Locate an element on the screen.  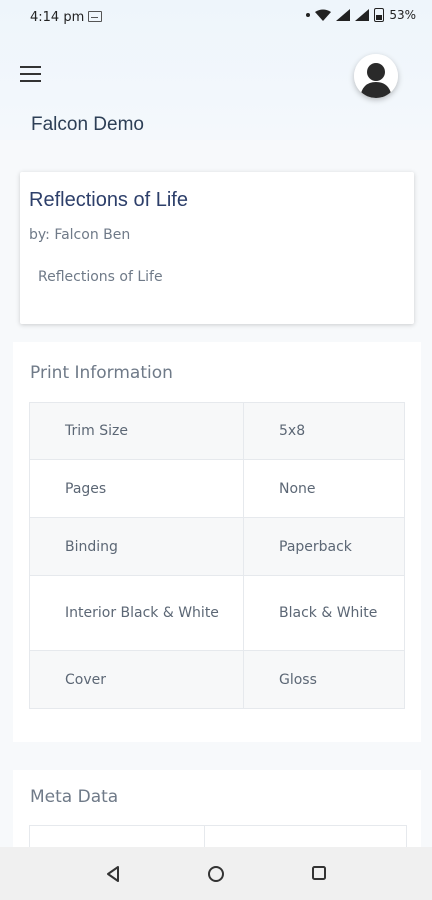
battery-icon is located at coordinates (379, 15).